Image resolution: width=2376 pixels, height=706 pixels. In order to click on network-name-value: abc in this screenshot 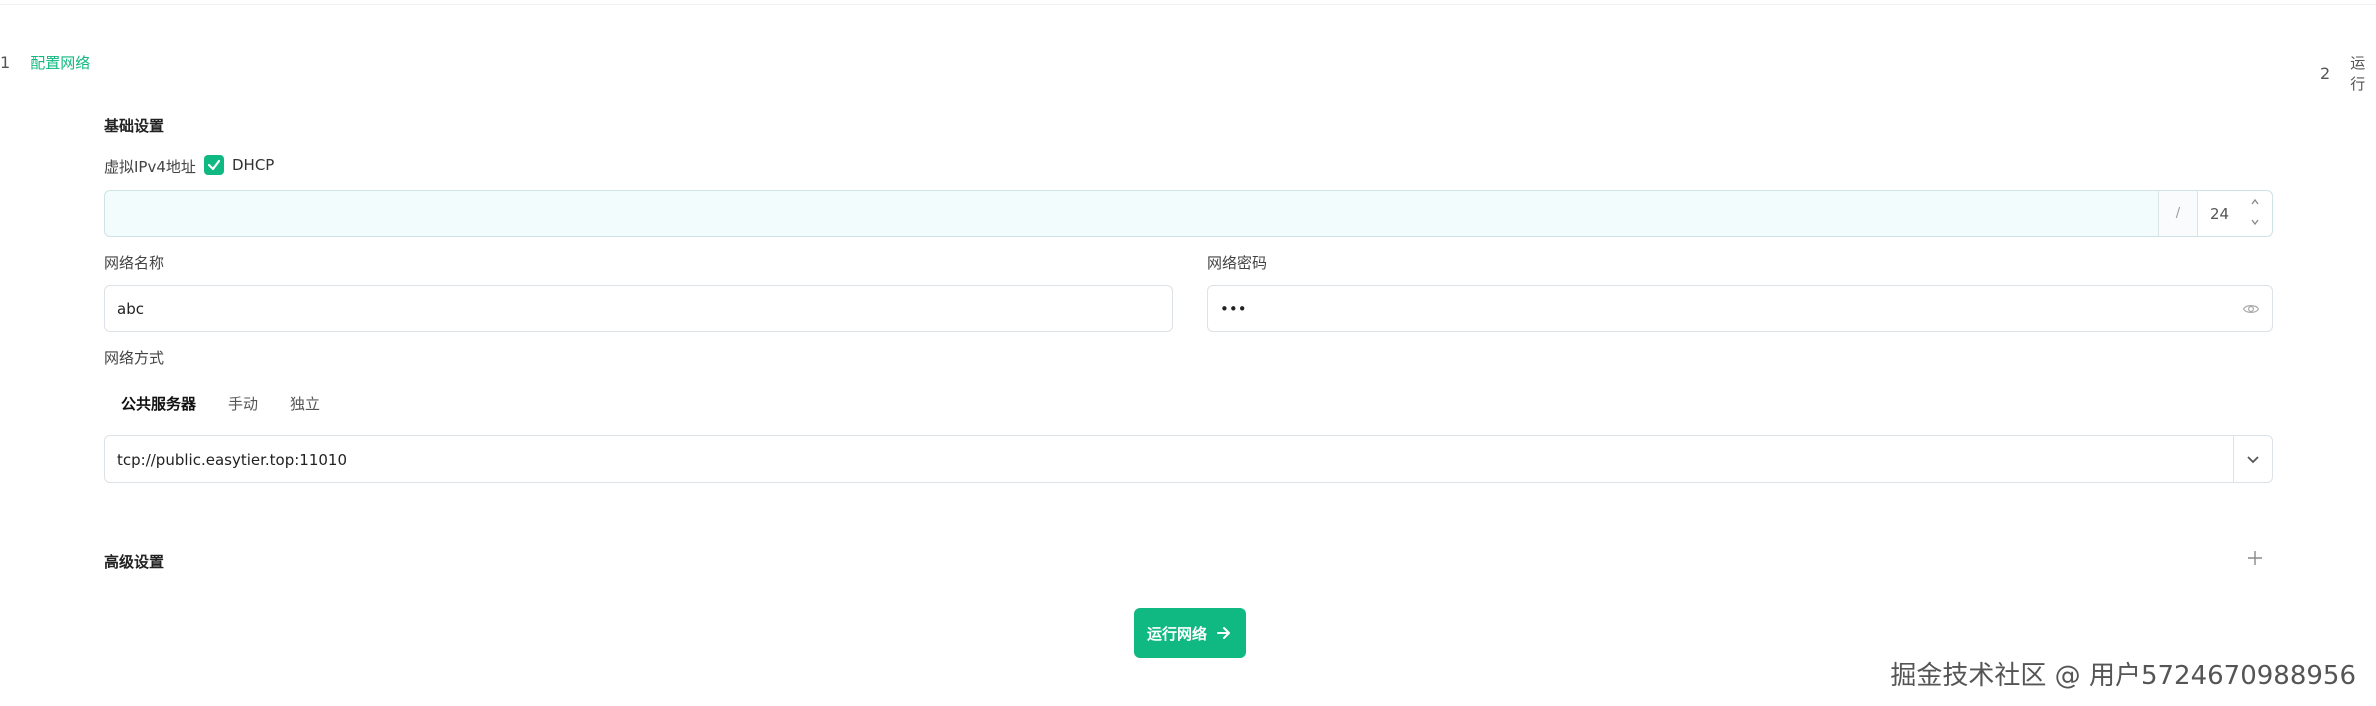, I will do `click(130, 309)`.